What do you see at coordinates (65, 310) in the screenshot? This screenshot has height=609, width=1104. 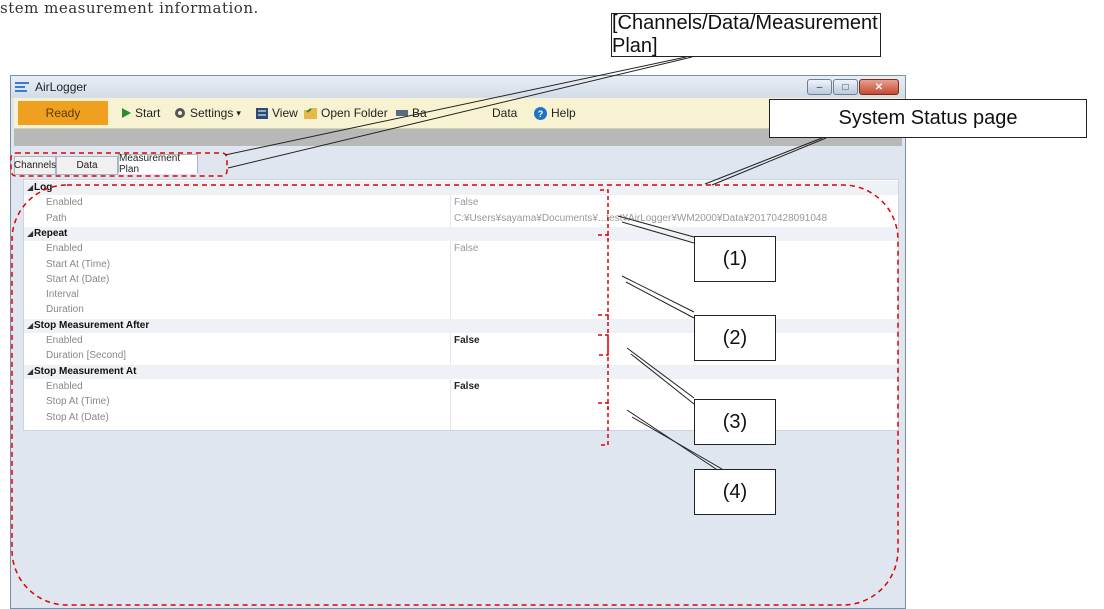 I see `property-label: Duration` at bounding box center [65, 310].